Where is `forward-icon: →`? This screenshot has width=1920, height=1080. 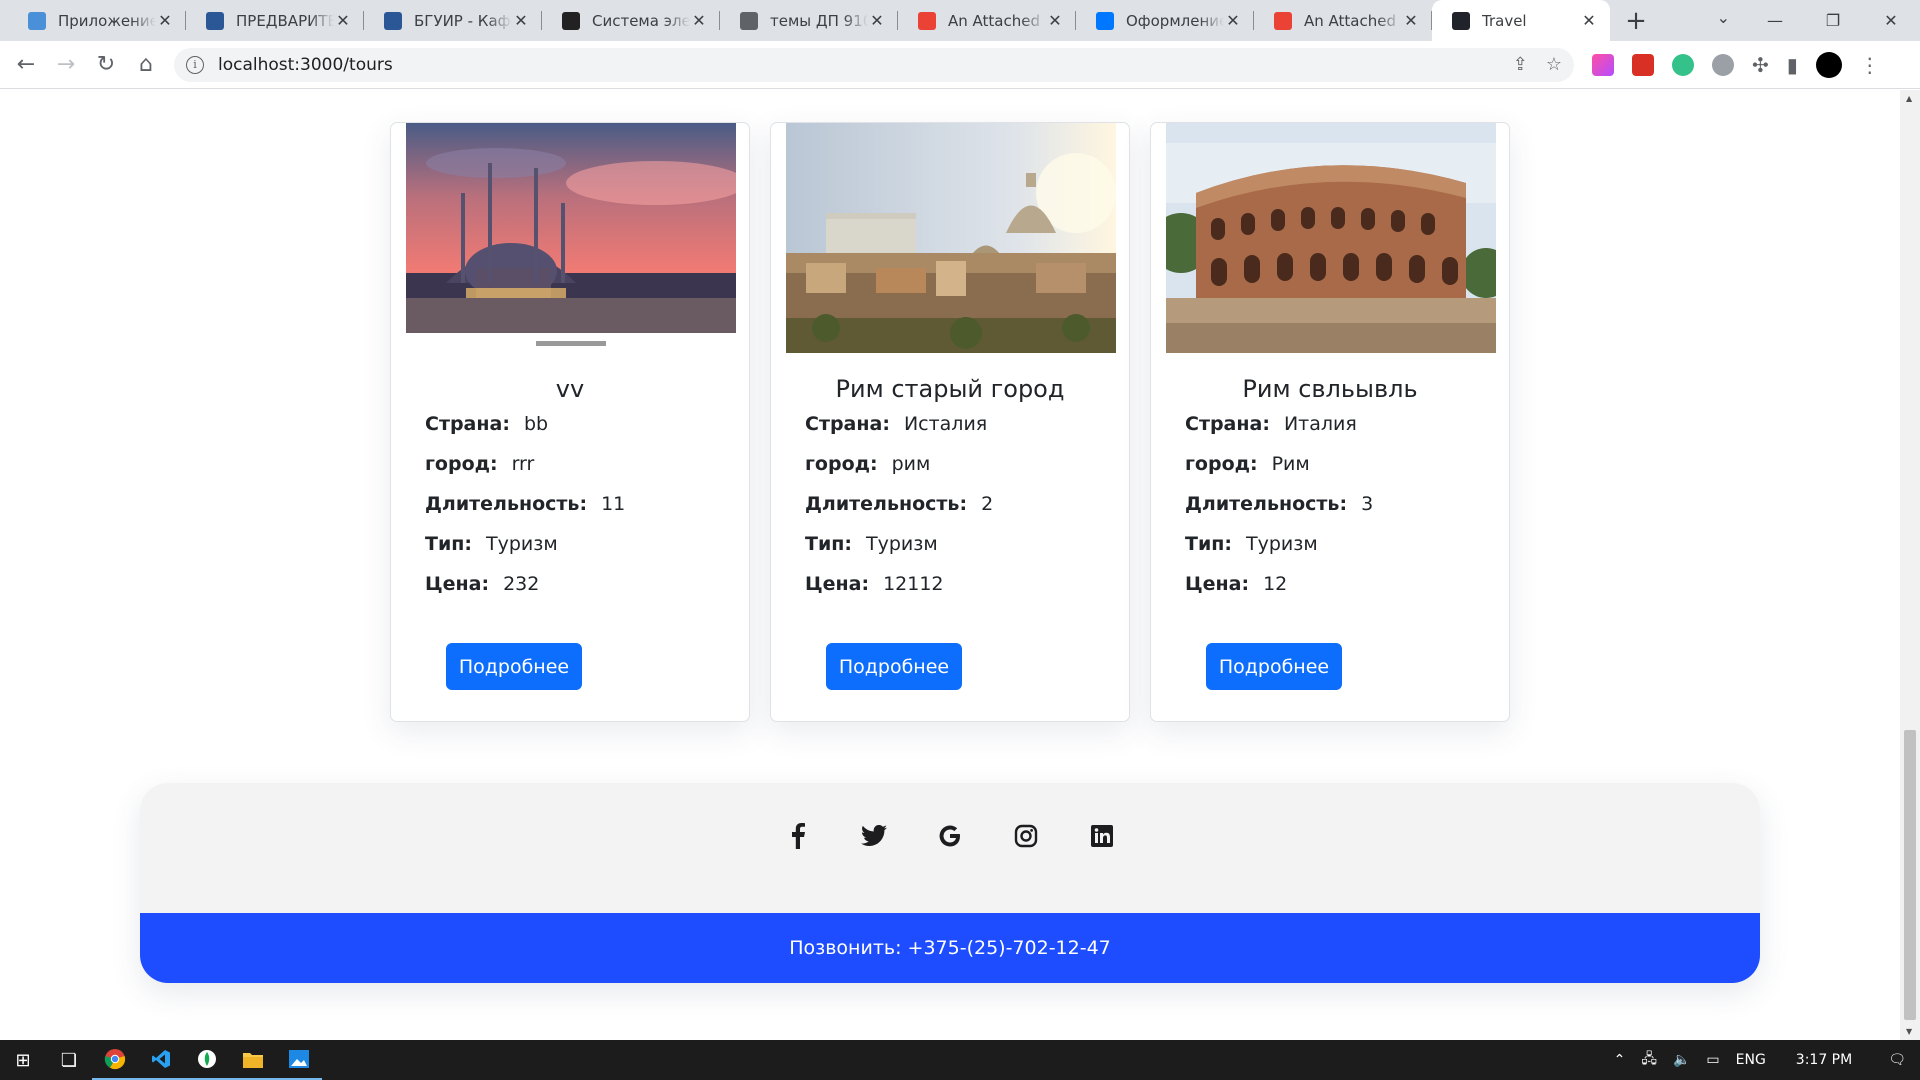 forward-icon: → is located at coordinates (66, 65).